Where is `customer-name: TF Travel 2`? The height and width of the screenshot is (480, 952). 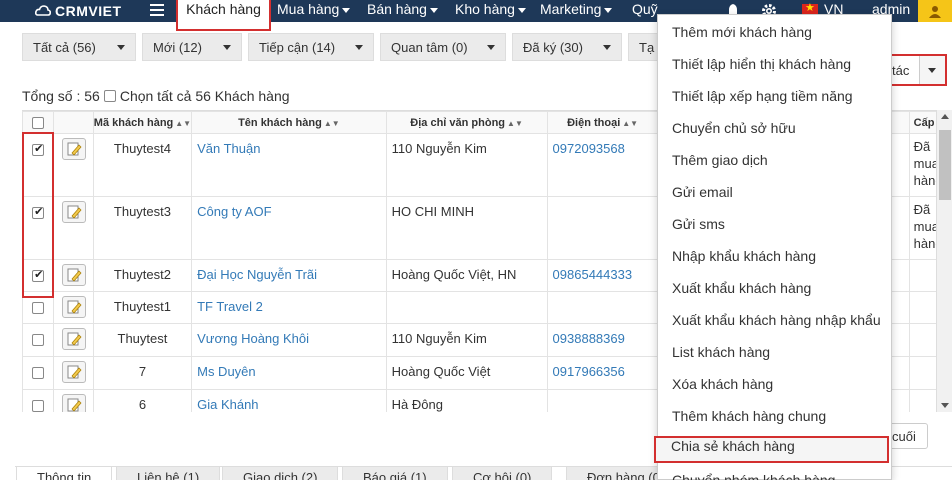
customer-name: TF Travel 2 is located at coordinates (289, 307).